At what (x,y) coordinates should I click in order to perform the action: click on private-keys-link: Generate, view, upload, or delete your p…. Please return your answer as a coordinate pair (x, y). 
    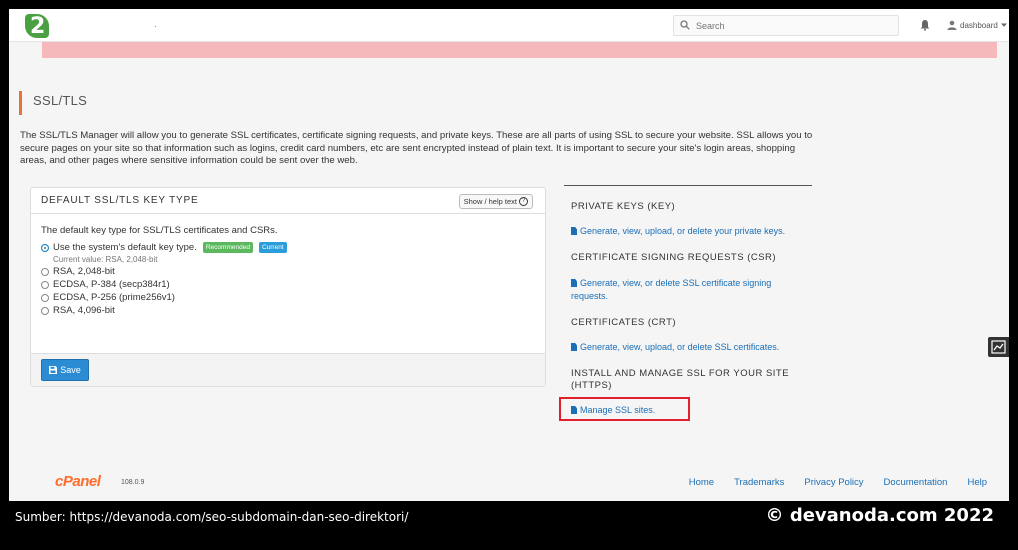
    Looking at the image, I should click on (689, 231).